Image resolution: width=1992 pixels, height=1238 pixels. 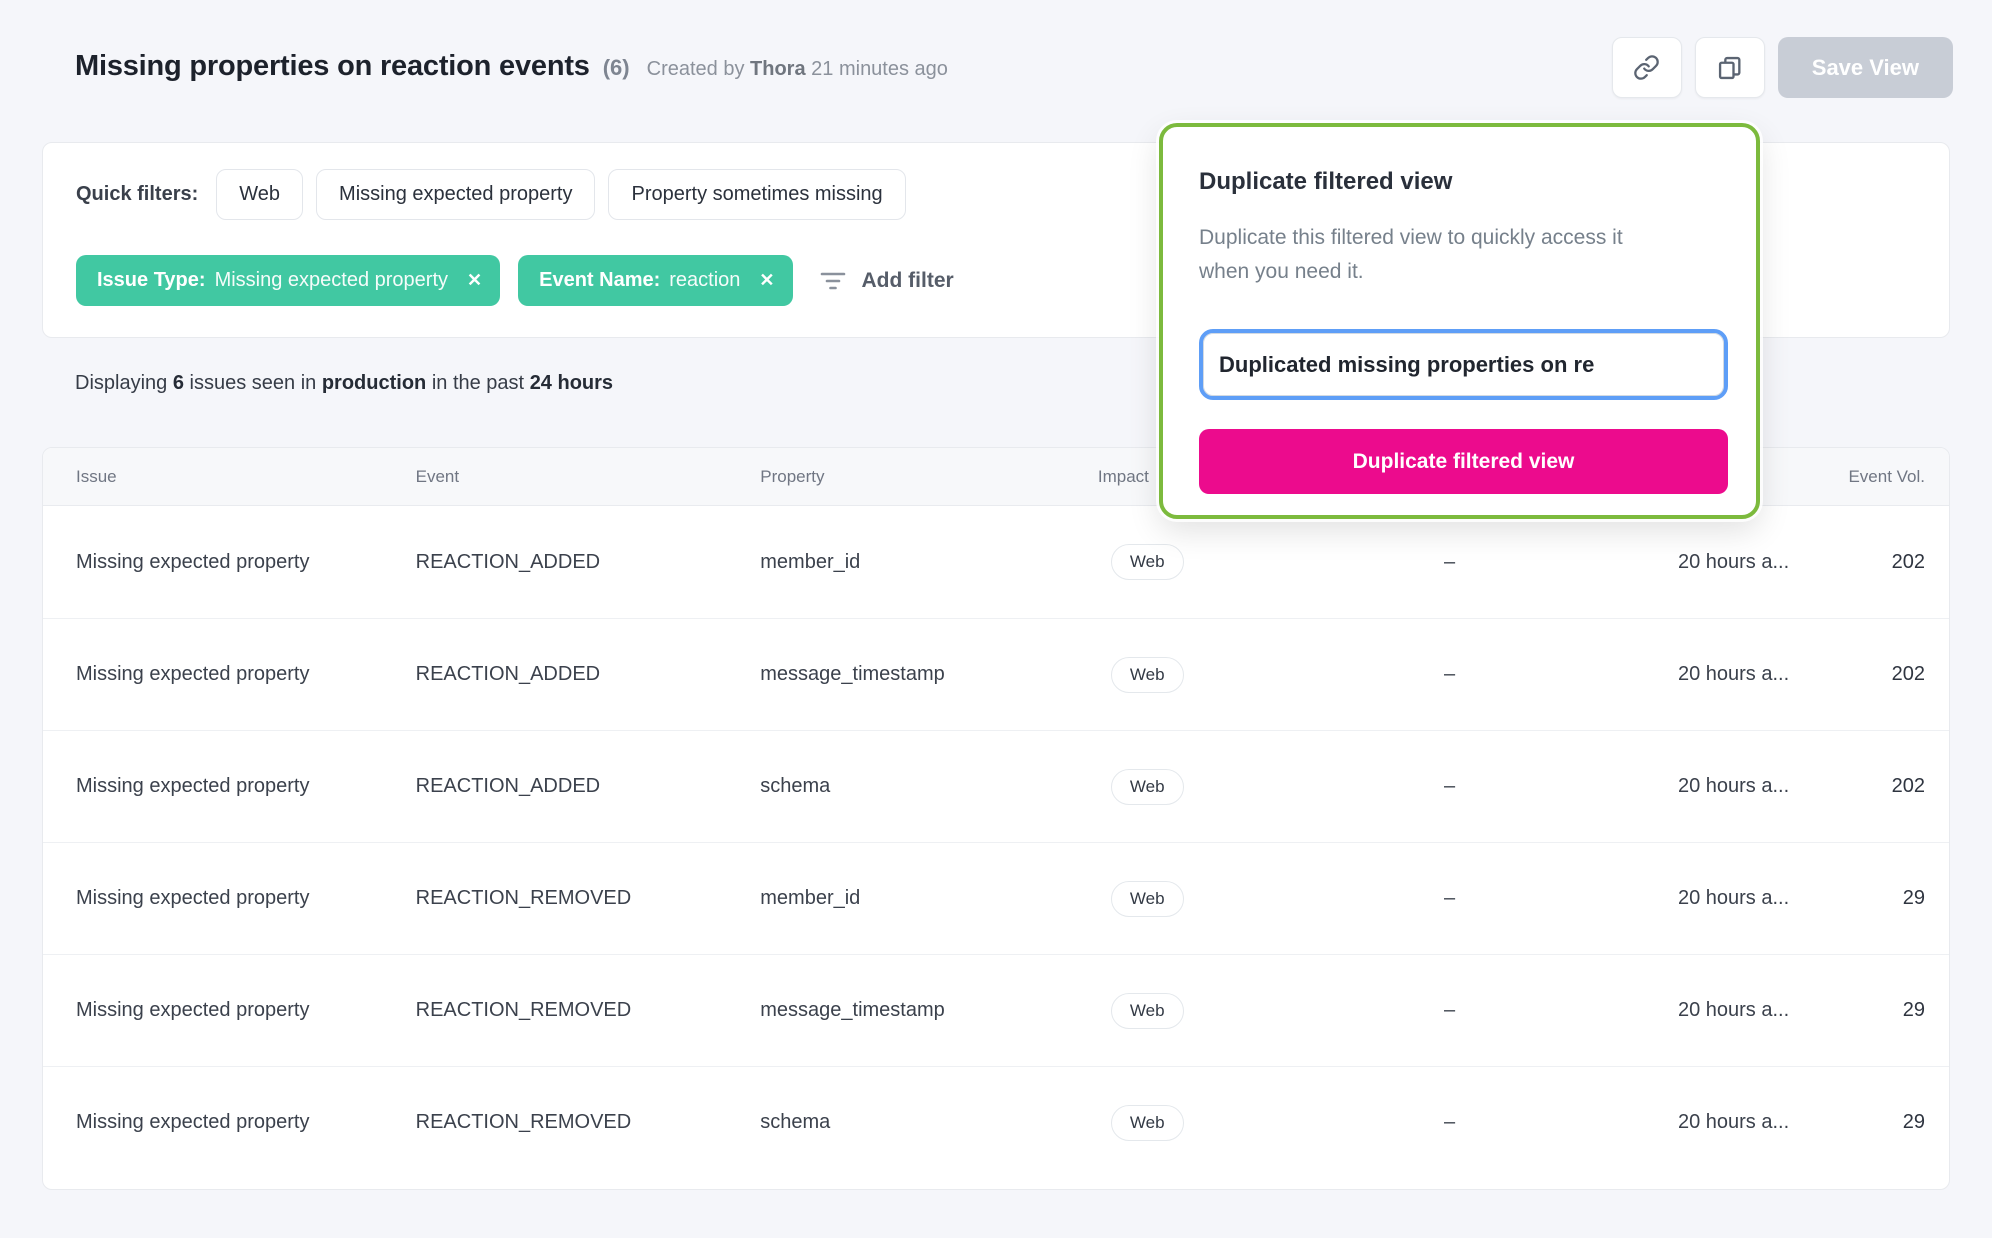 I want to click on author-name: Thora, so click(x=778, y=69).